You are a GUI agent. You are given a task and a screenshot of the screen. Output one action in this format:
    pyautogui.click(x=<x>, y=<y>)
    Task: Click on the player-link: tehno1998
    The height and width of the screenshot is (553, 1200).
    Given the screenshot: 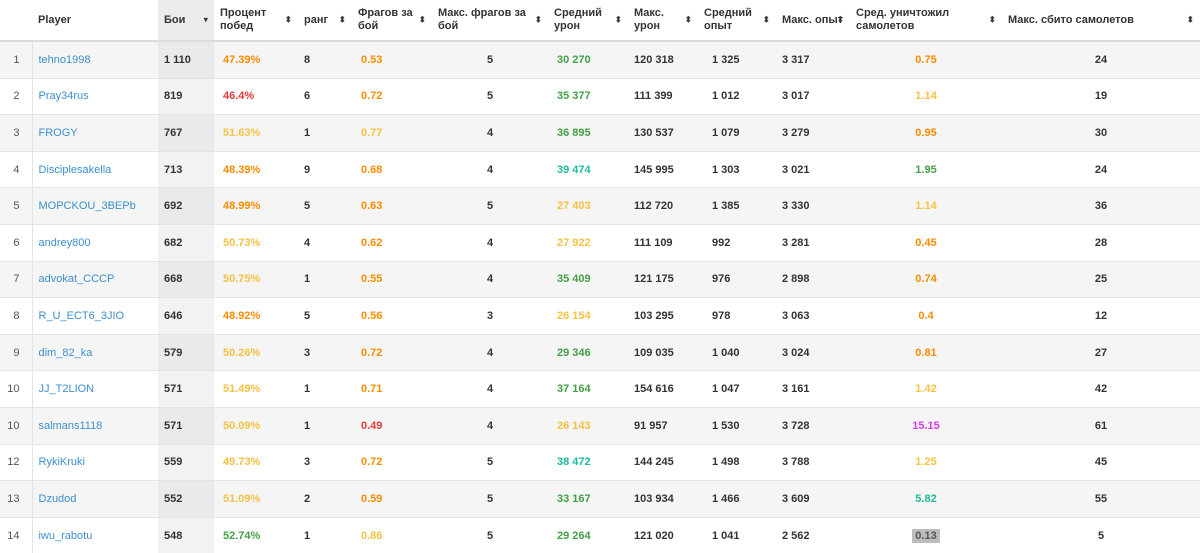 What is the action you would take?
    pyautogui.click(x=65, y=60)
    